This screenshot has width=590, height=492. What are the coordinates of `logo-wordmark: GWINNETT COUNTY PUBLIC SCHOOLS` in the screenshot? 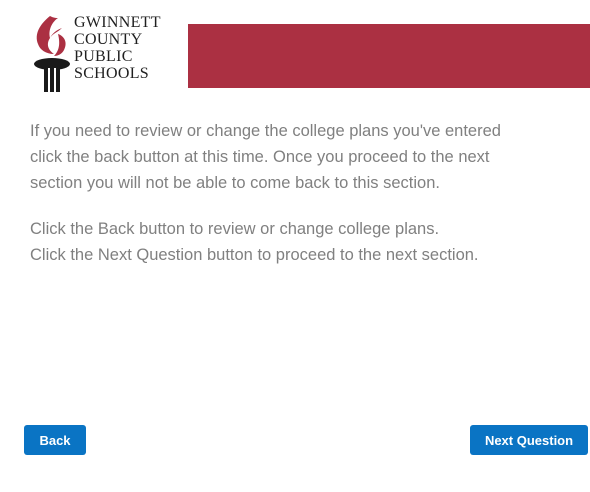 It's located at (117, 48).